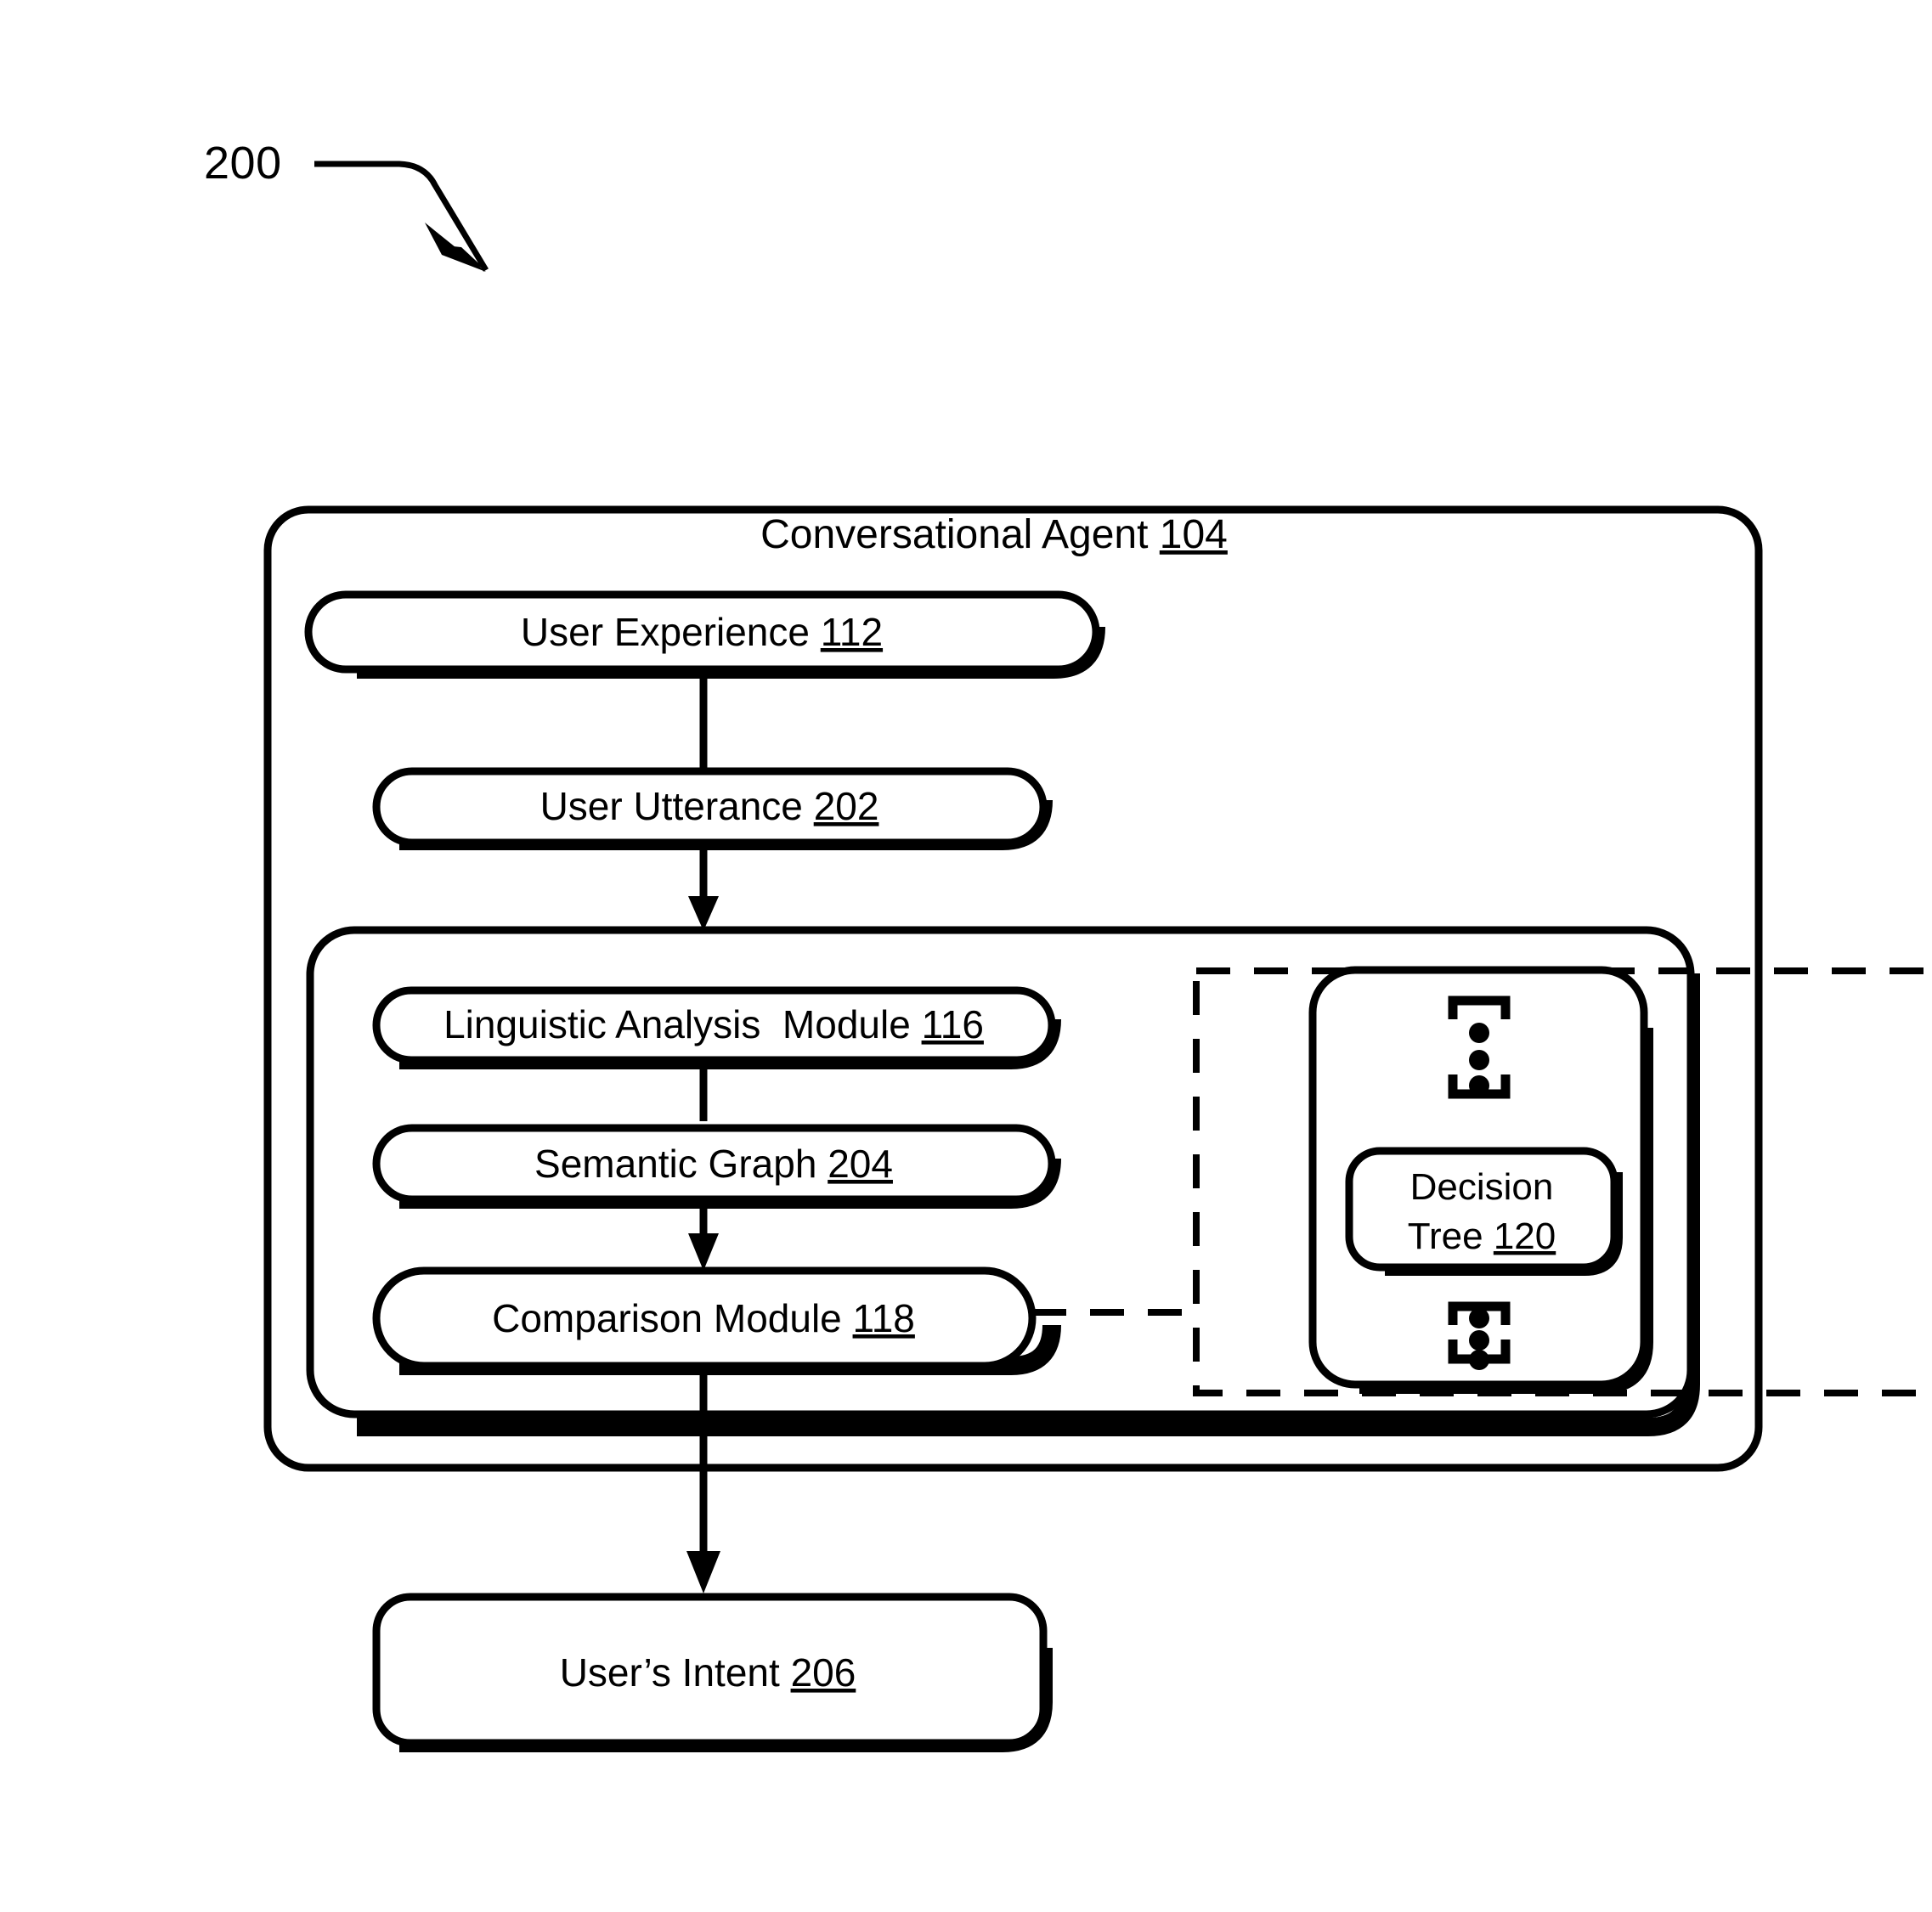  Describe the element at coordinates (852, 632) in the screenshot. I see `user-experience-ref: 112` at that location.